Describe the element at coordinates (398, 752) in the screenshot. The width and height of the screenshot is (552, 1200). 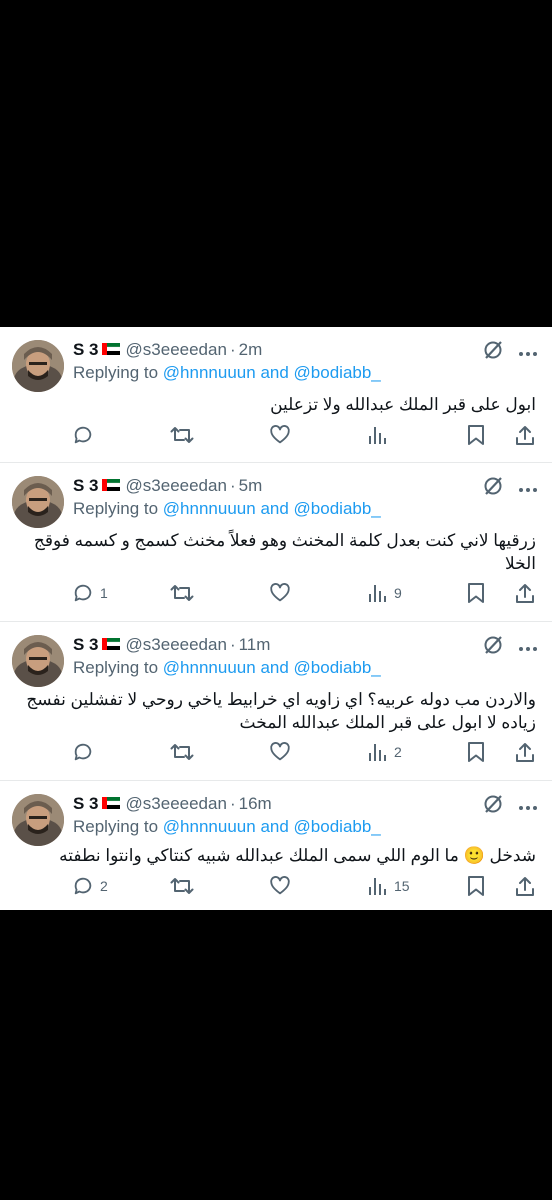
I see `views-count: 2` at that location.